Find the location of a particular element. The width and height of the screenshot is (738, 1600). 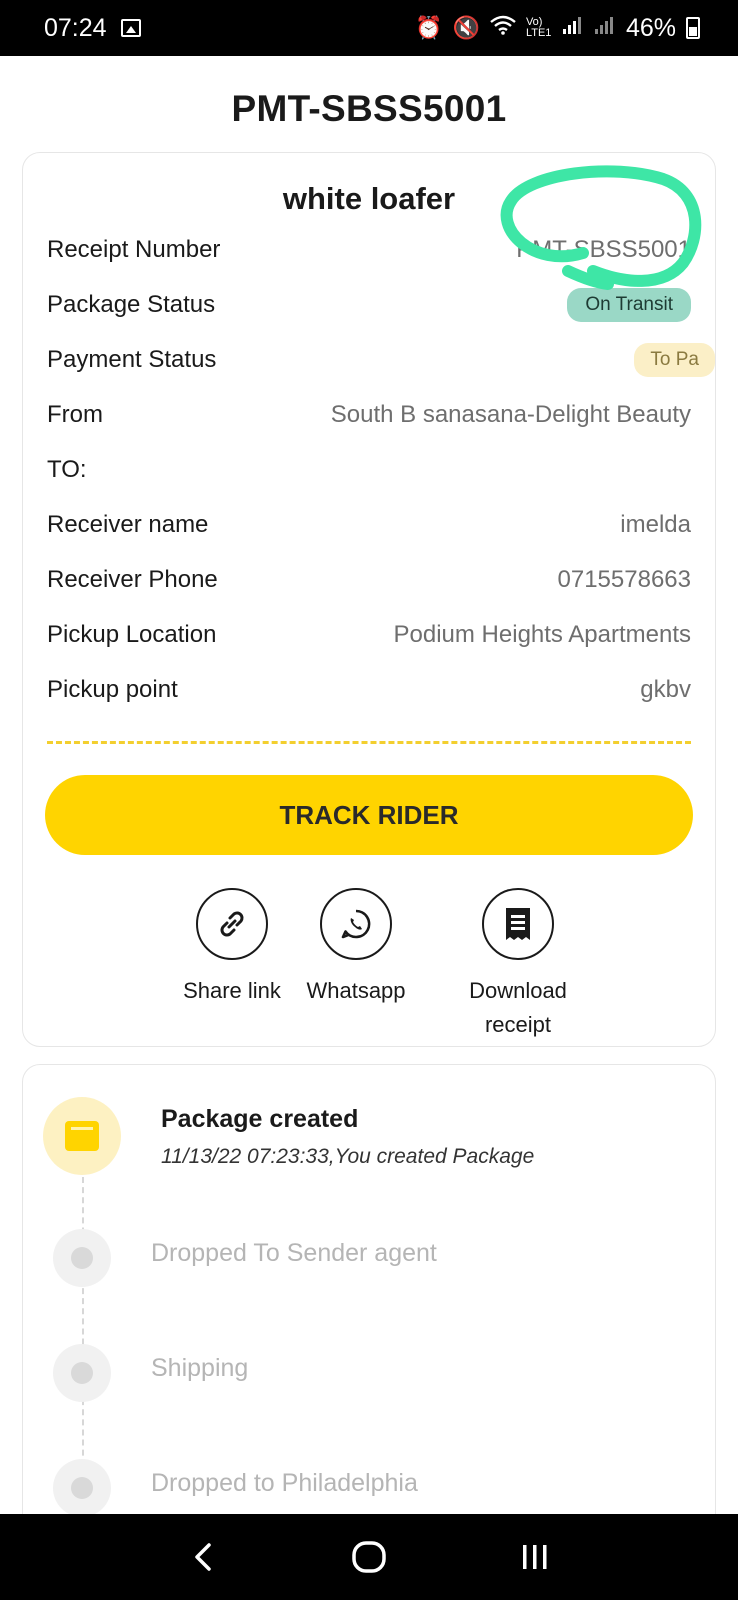

page-title: PMT-SBSS5001 is located at coordinates (369, 108).